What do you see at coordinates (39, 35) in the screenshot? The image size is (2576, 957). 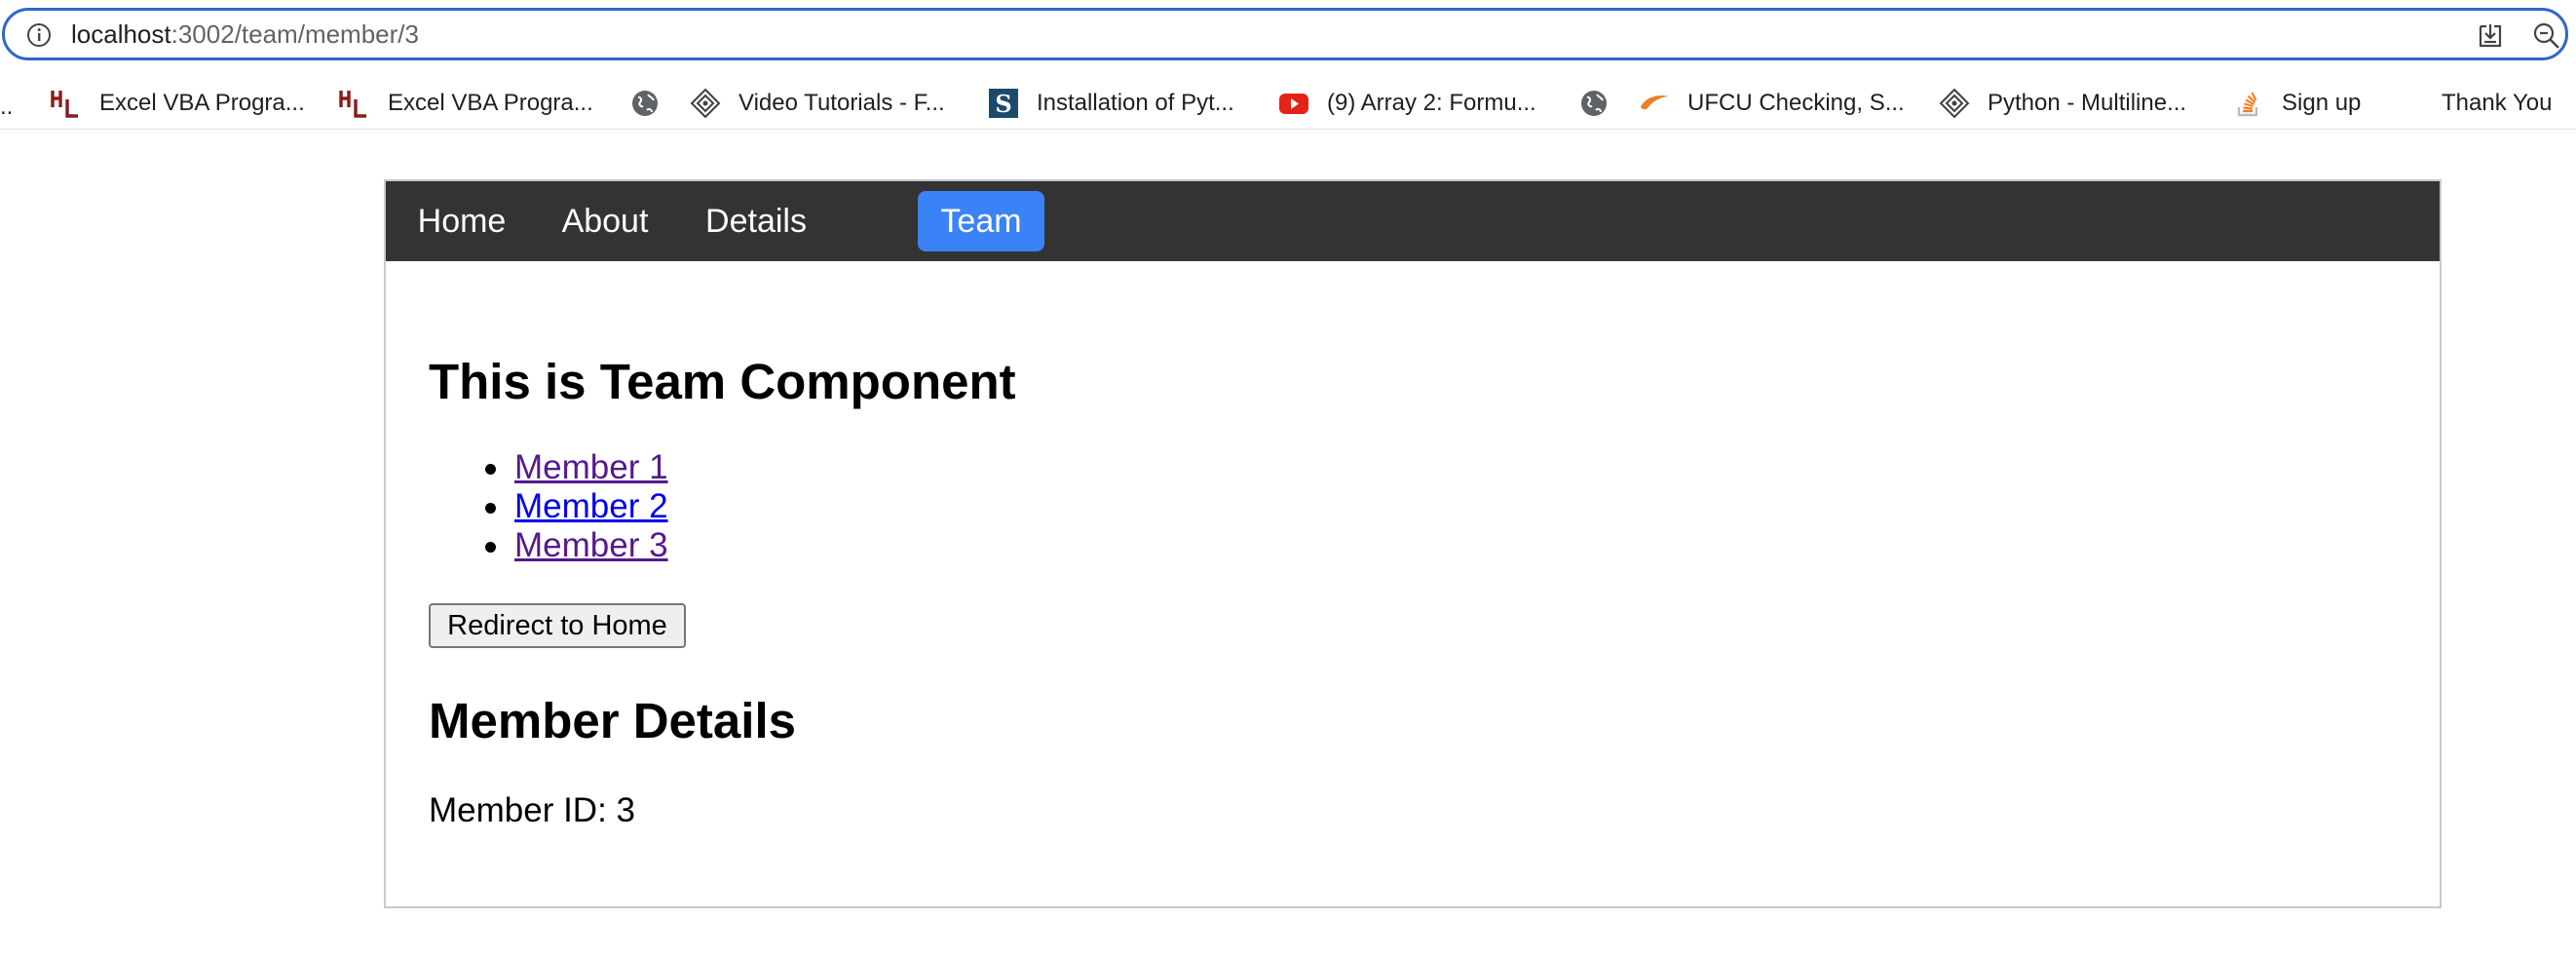 I see `info-icon` at bounding box center [39, 35].